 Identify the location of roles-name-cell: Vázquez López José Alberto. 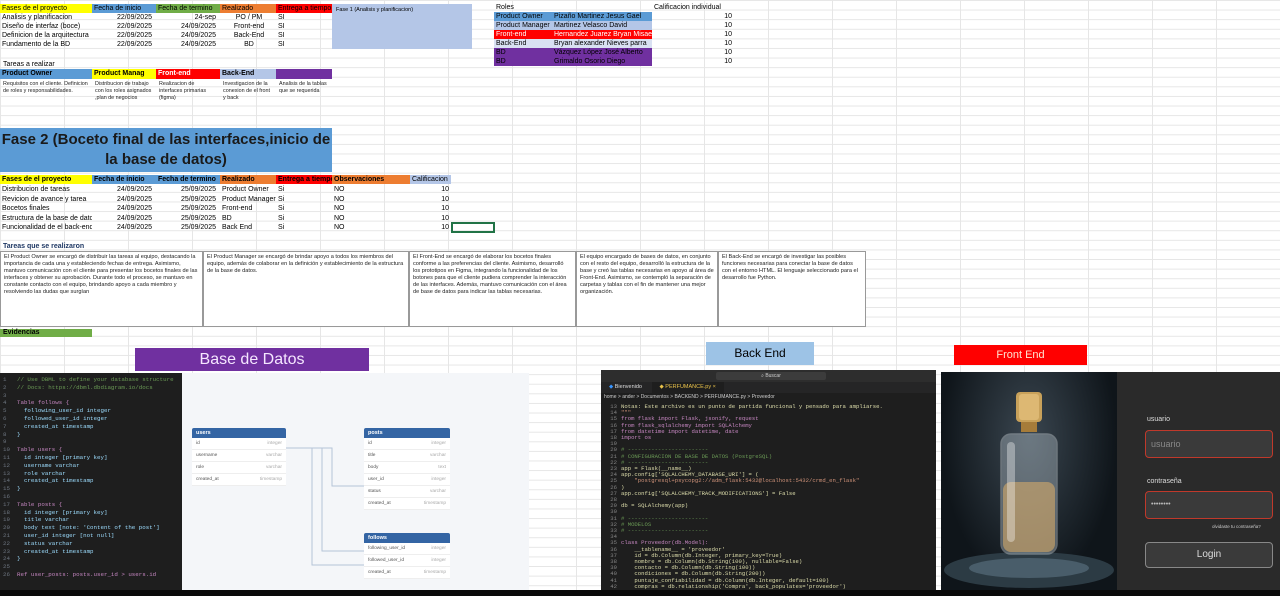
(602, 52).